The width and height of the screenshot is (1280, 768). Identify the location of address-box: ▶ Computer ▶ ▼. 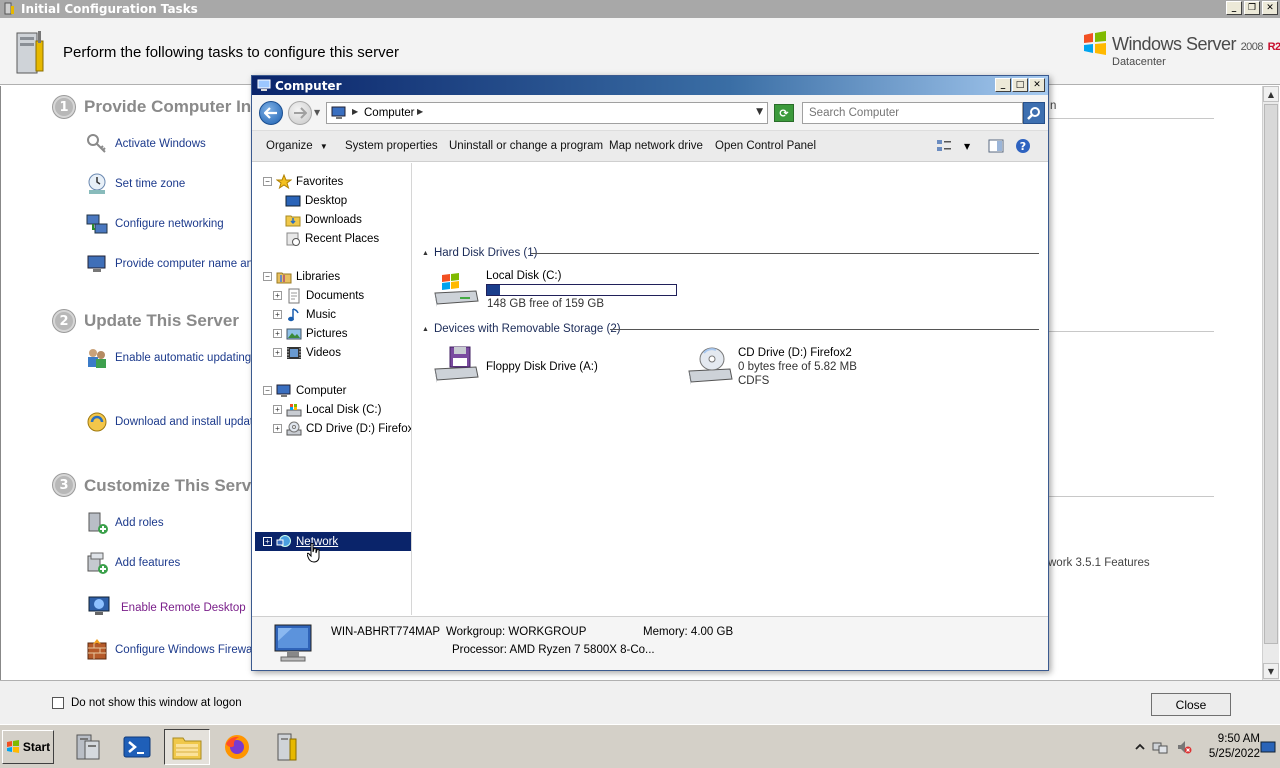
(547, 113).